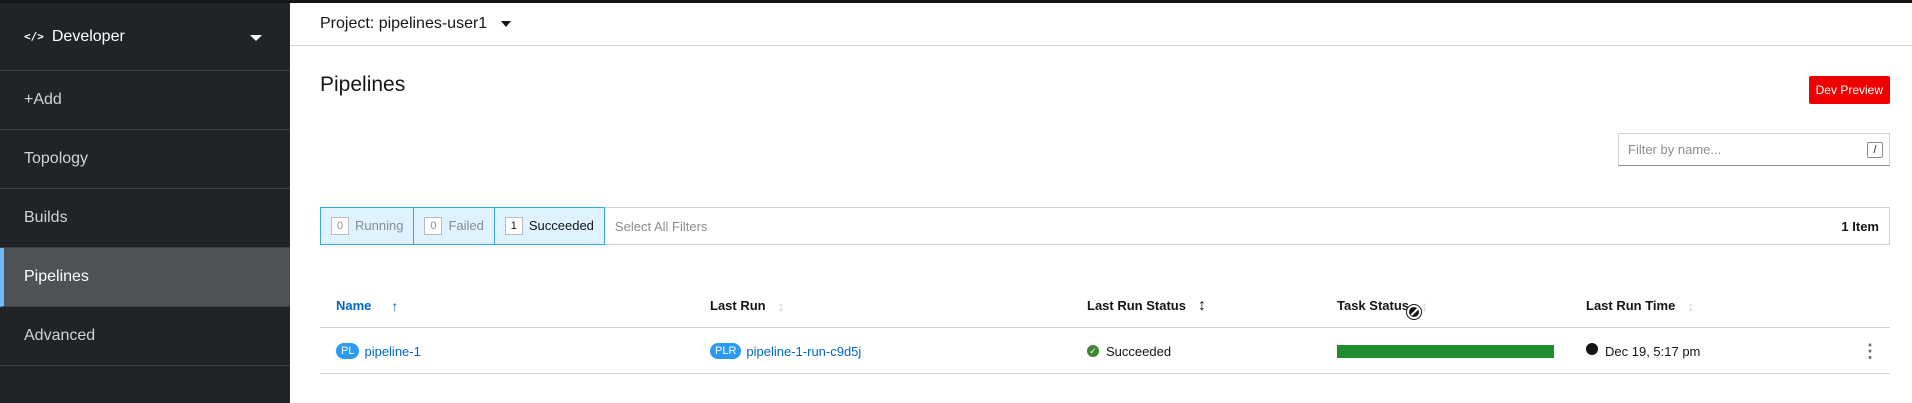 The width and height of the screenshot is (1912, 403). I want to click on last-run-time-cell: Dec 19, 5:17 pm, so click(1643, 351).